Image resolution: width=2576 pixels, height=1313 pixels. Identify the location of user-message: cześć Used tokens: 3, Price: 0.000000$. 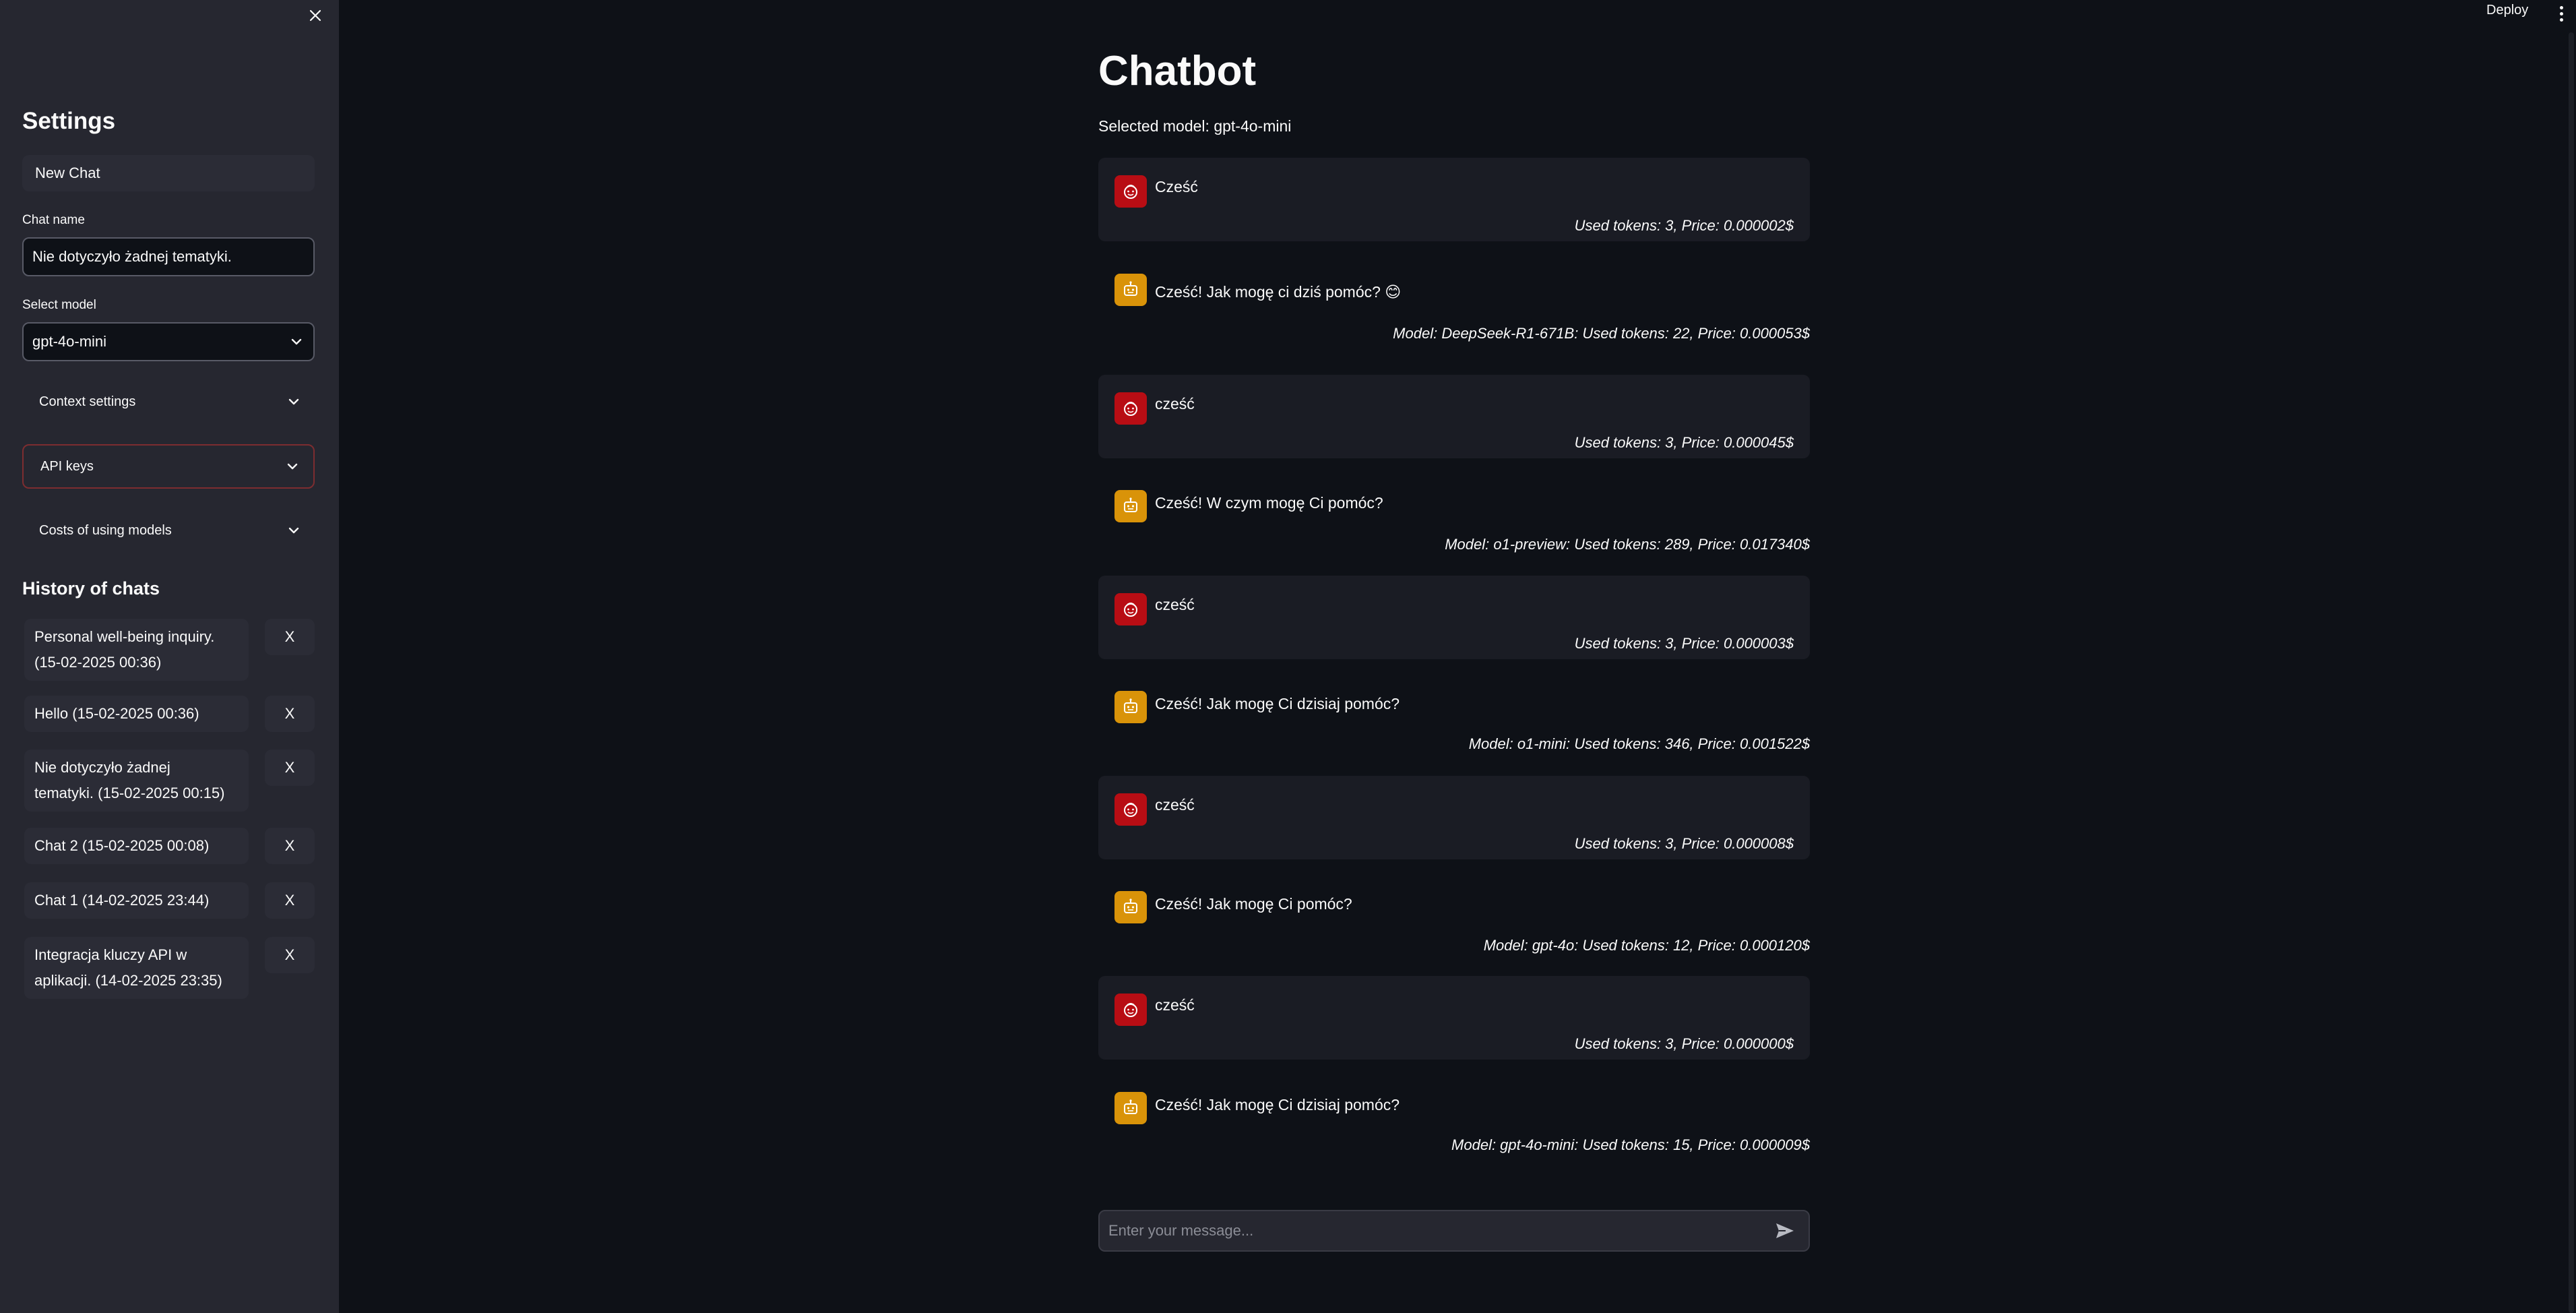
(1454, 1018).